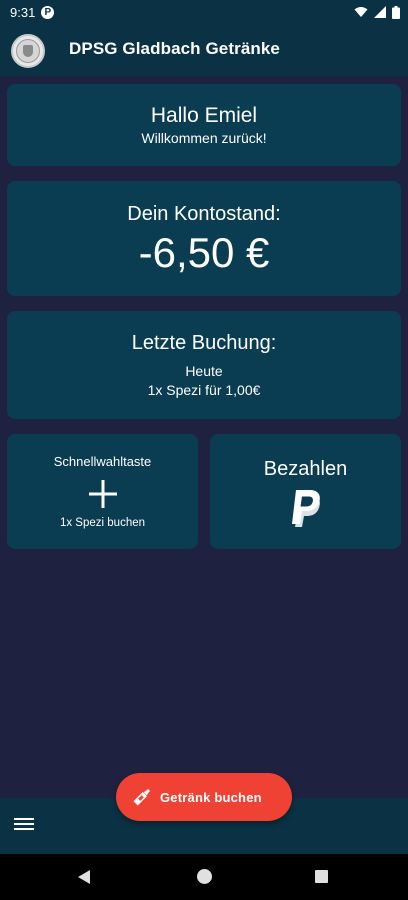 This screenshot has height=900, width=408. I want to click on greeting-card: Hallo Emiel Willkommen zurück!, so click(204, 125).